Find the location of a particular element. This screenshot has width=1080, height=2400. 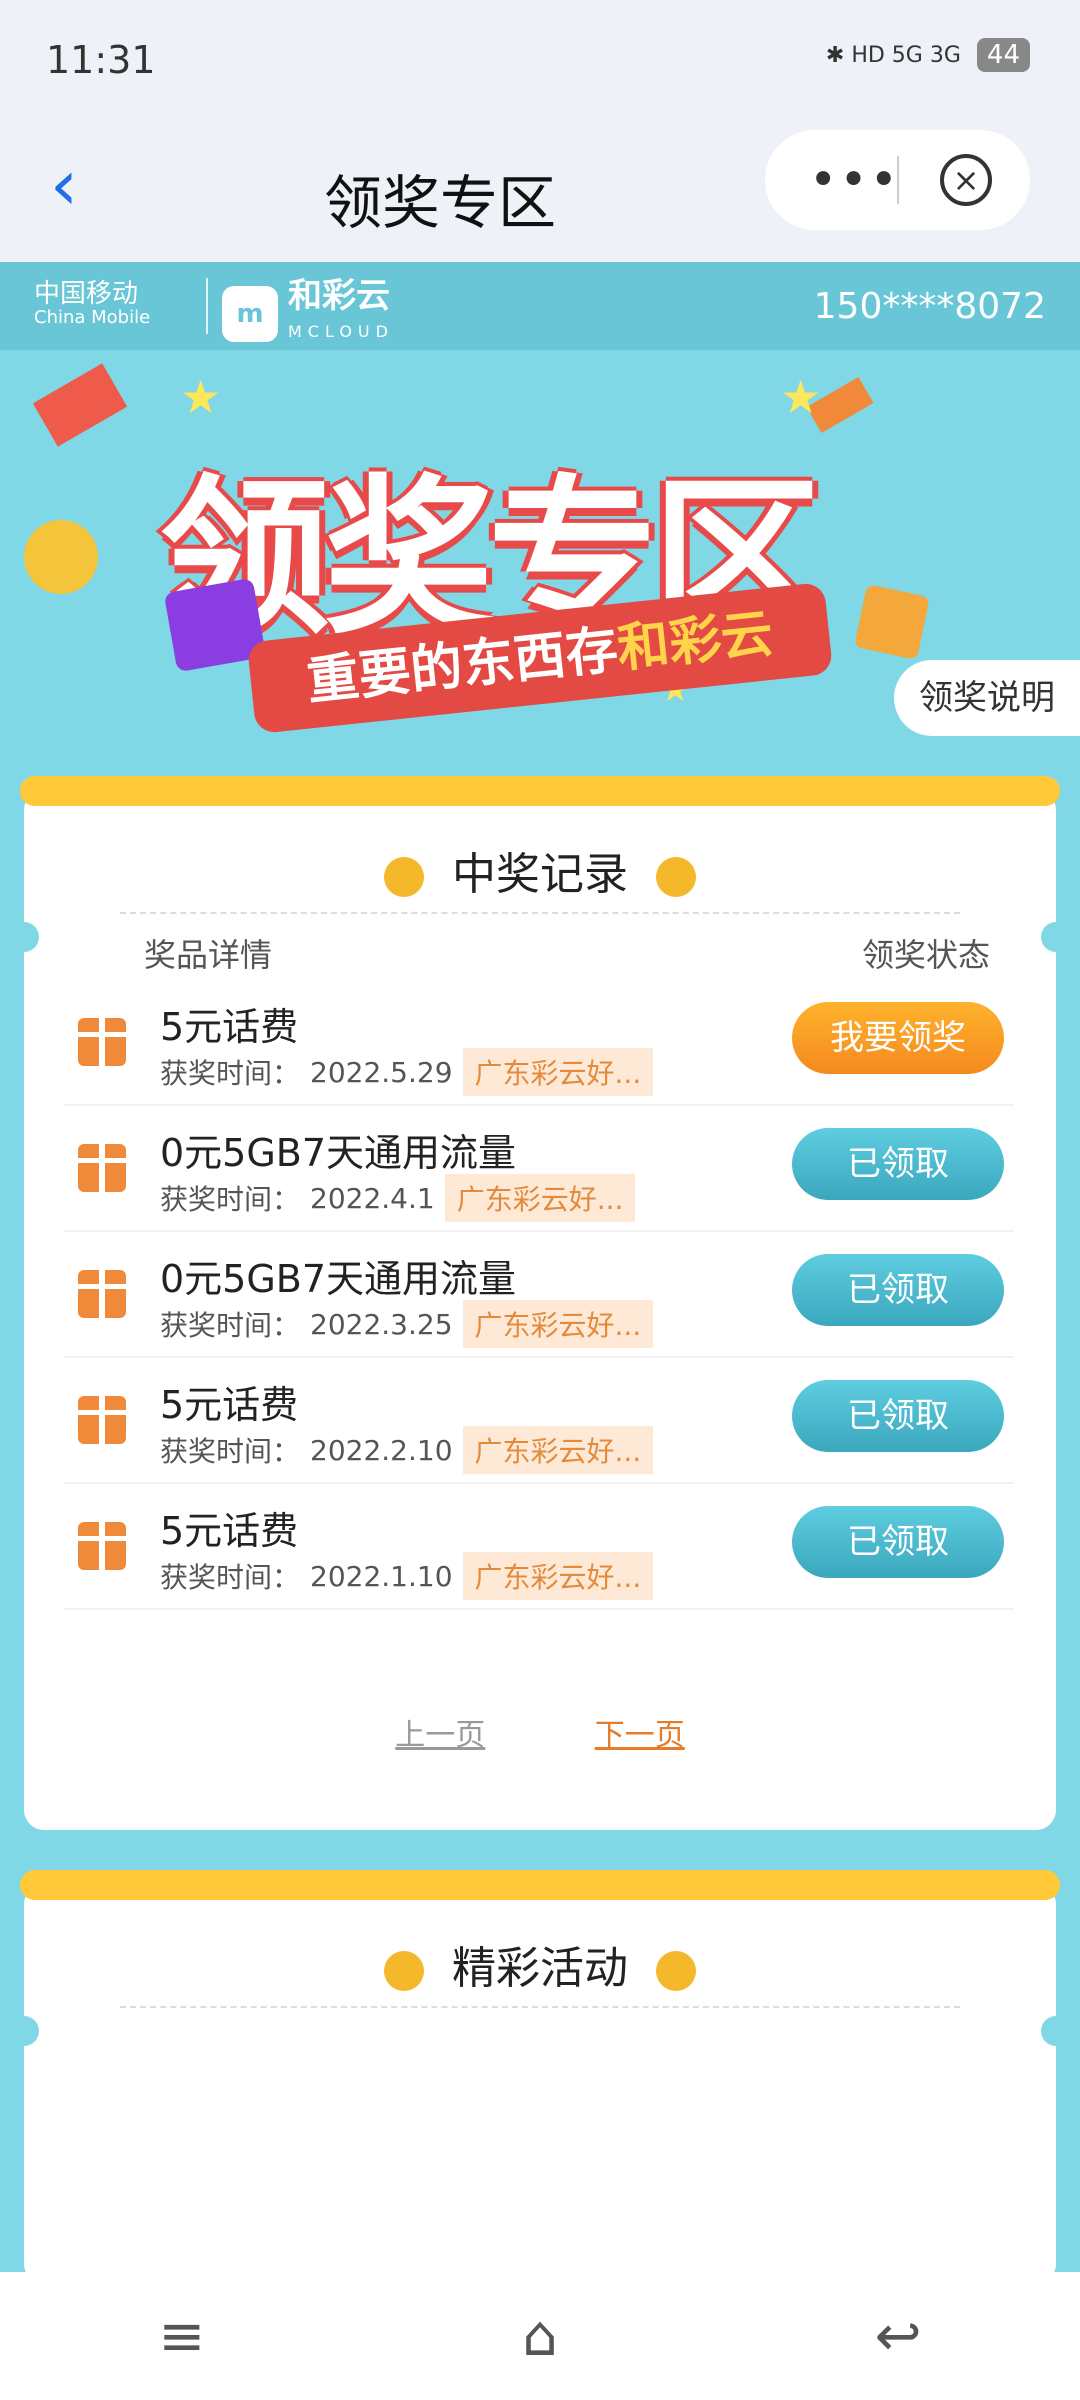

china-mobile-en: China Mobile is located at coordinates (92, 317).